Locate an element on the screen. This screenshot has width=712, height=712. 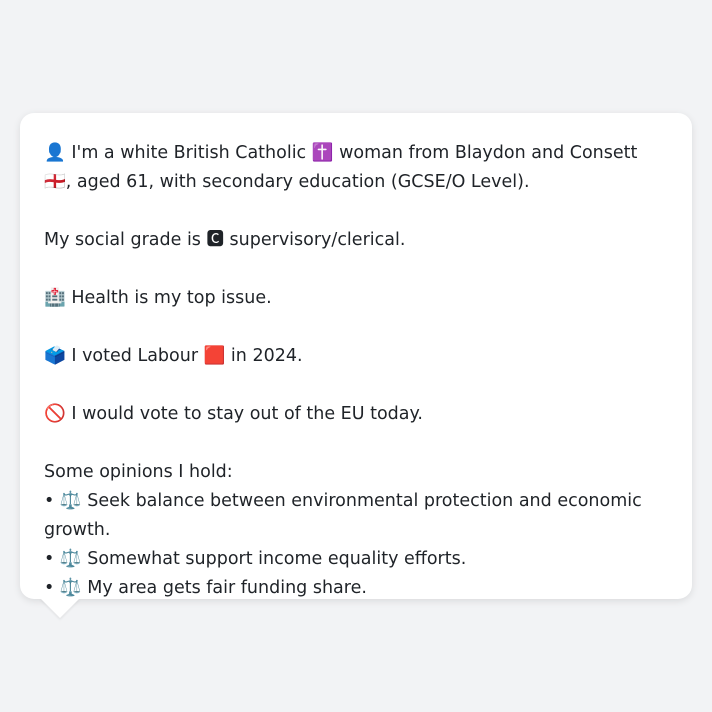
bubble-tail is located at coordinates (60, 608).